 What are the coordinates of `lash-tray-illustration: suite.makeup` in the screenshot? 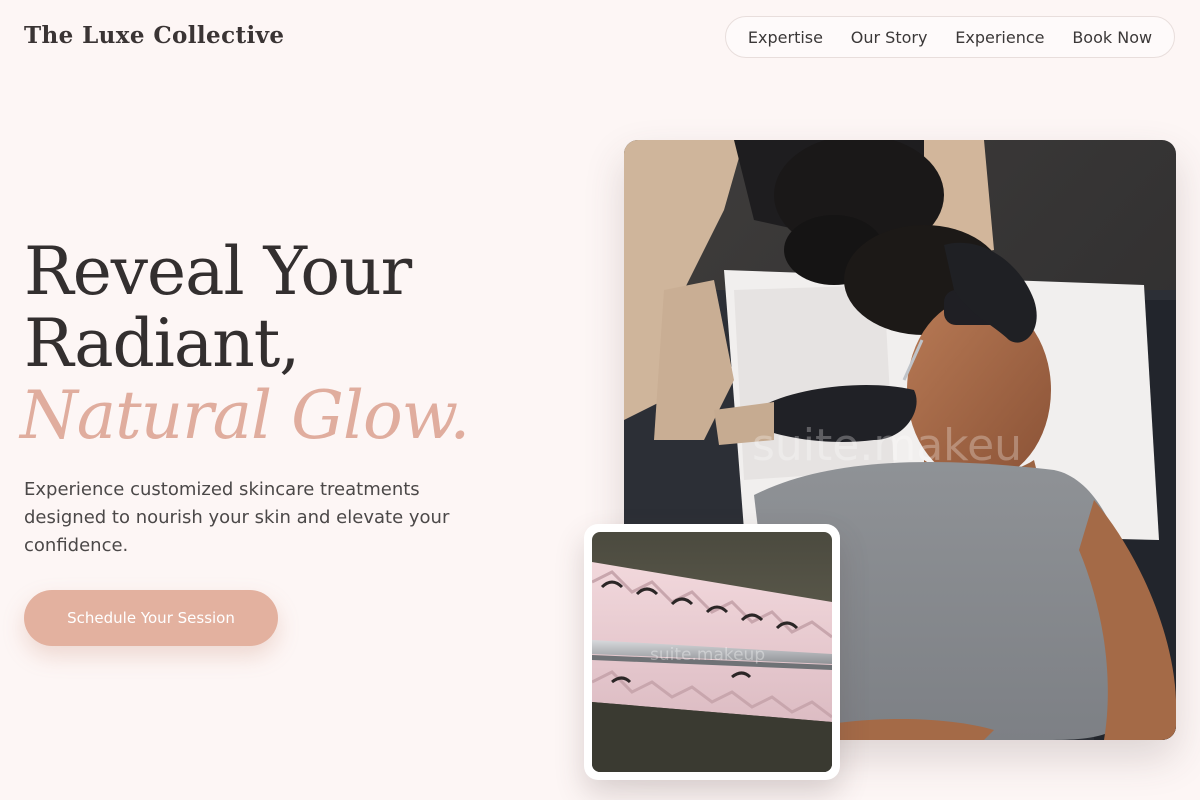 It's located at (712, 652).